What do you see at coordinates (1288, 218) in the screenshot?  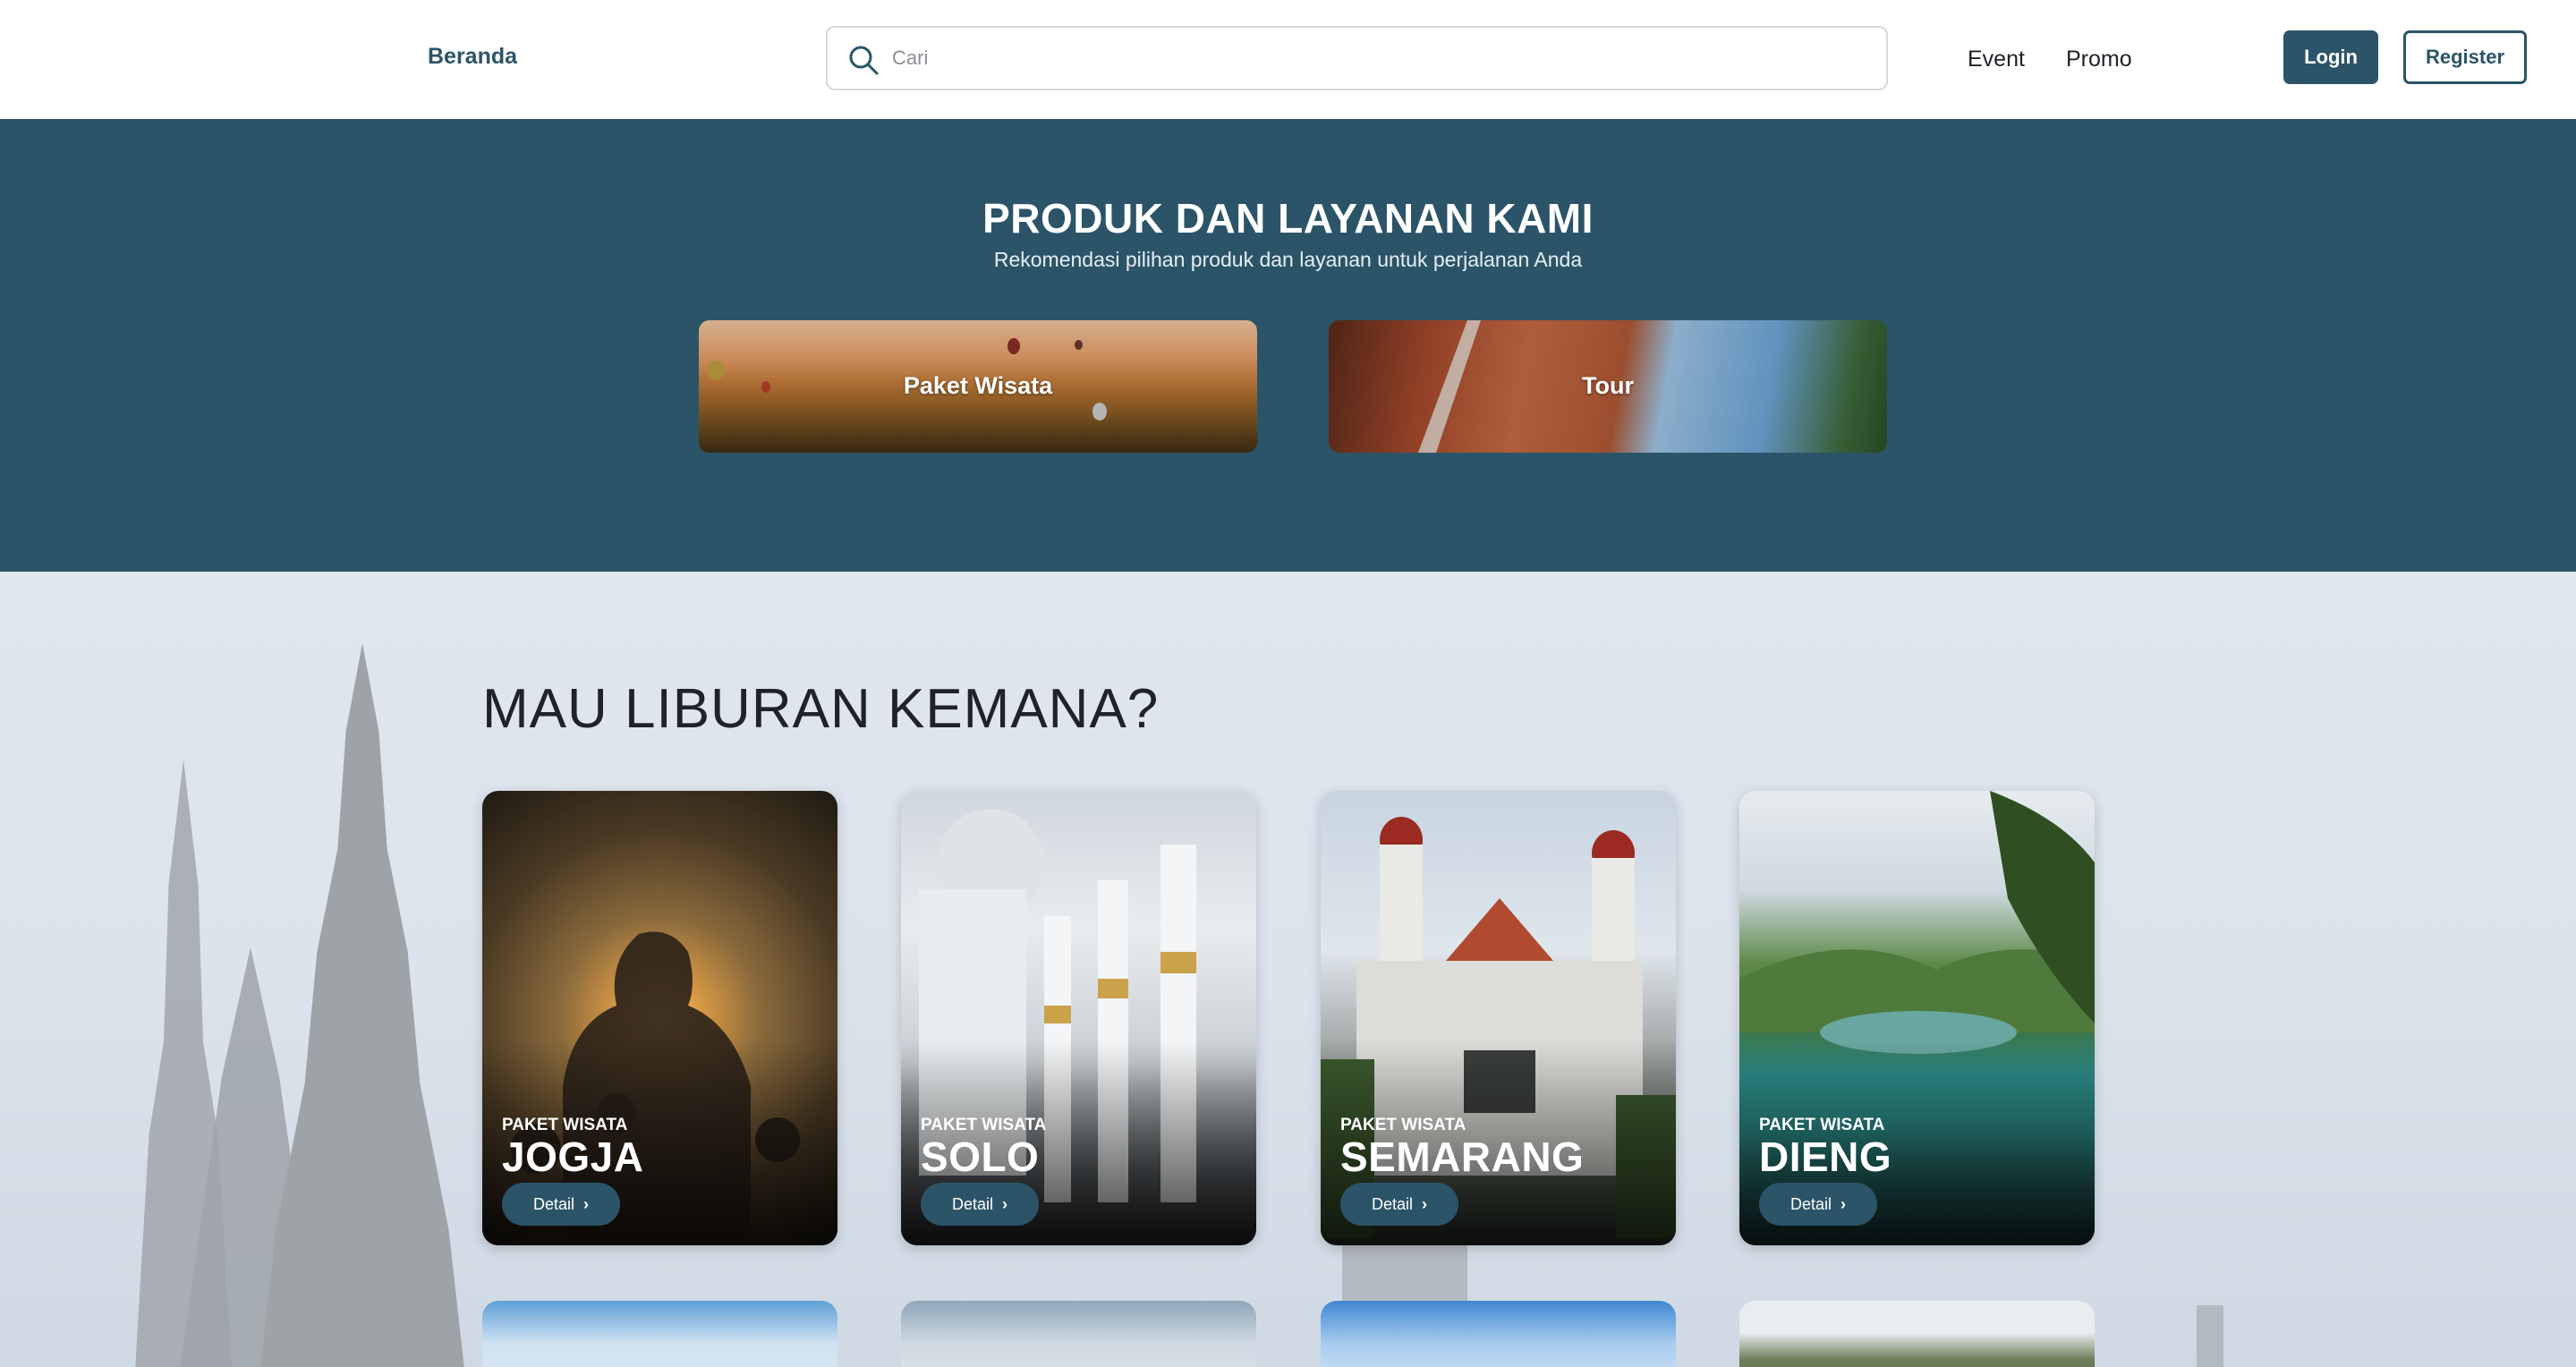 I see `products-title: PRODUK DAN LAYANAN KAMI` at bounding box center [1288, 218].